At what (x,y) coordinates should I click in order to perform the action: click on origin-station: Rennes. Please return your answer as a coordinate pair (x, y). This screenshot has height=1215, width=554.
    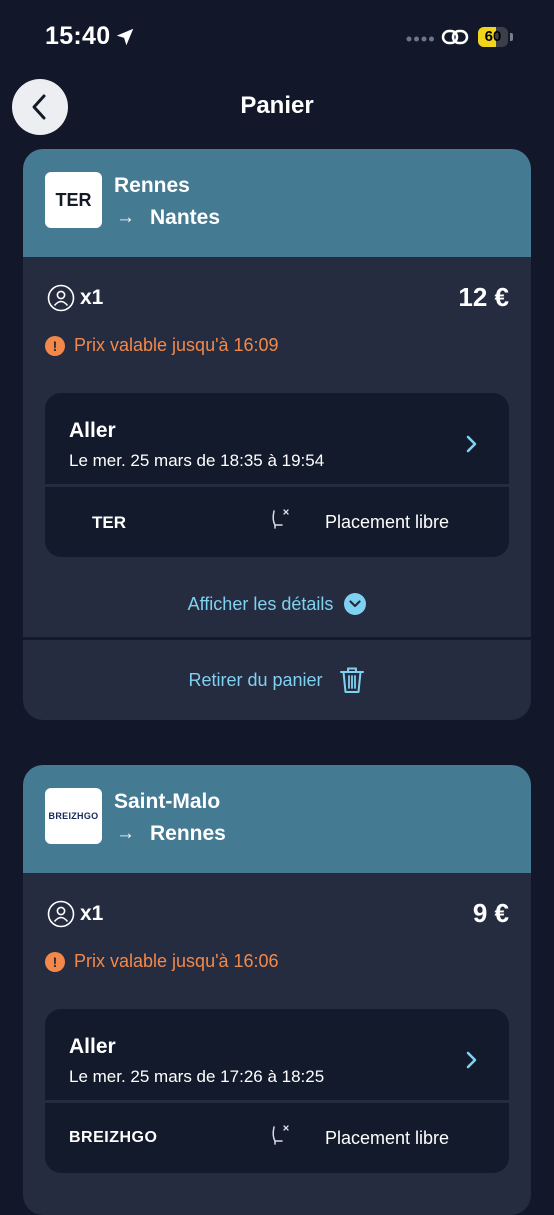
    Looking at the image, I should click on (152, 185).